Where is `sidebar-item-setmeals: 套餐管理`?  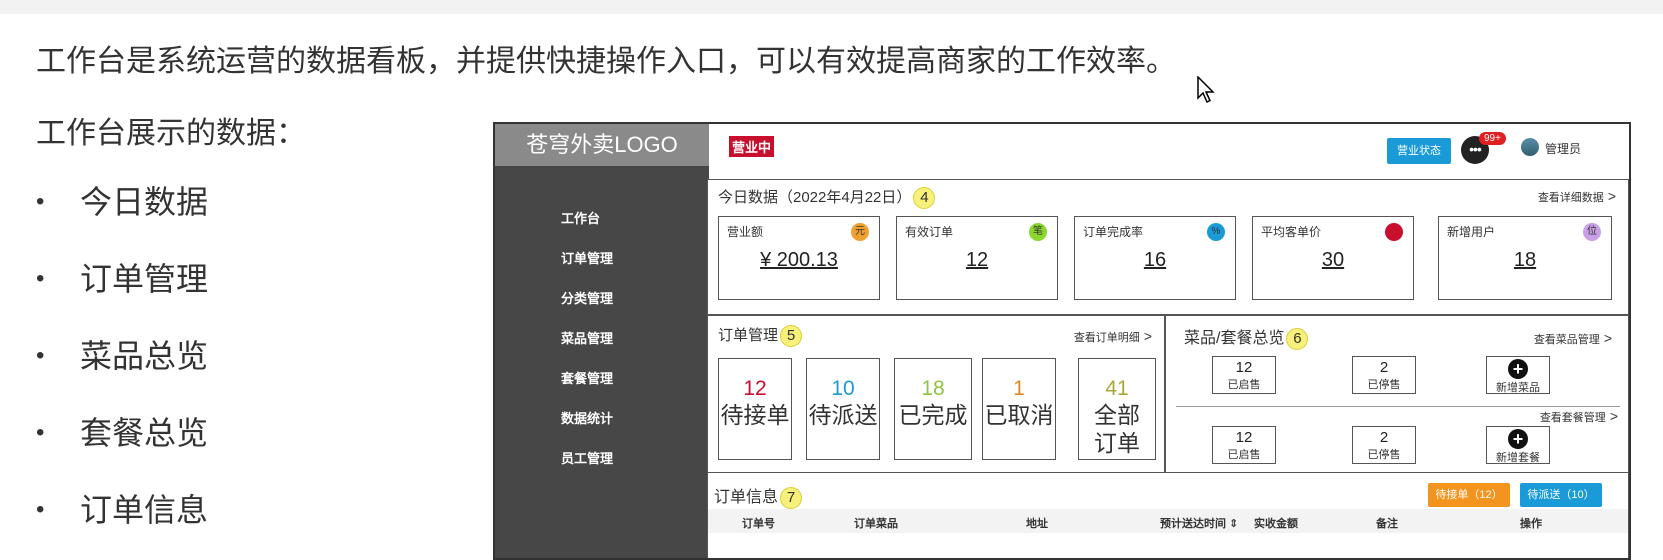
sidebar-item-setmeals: 套餐管理 is located at coordinates (587, 388).